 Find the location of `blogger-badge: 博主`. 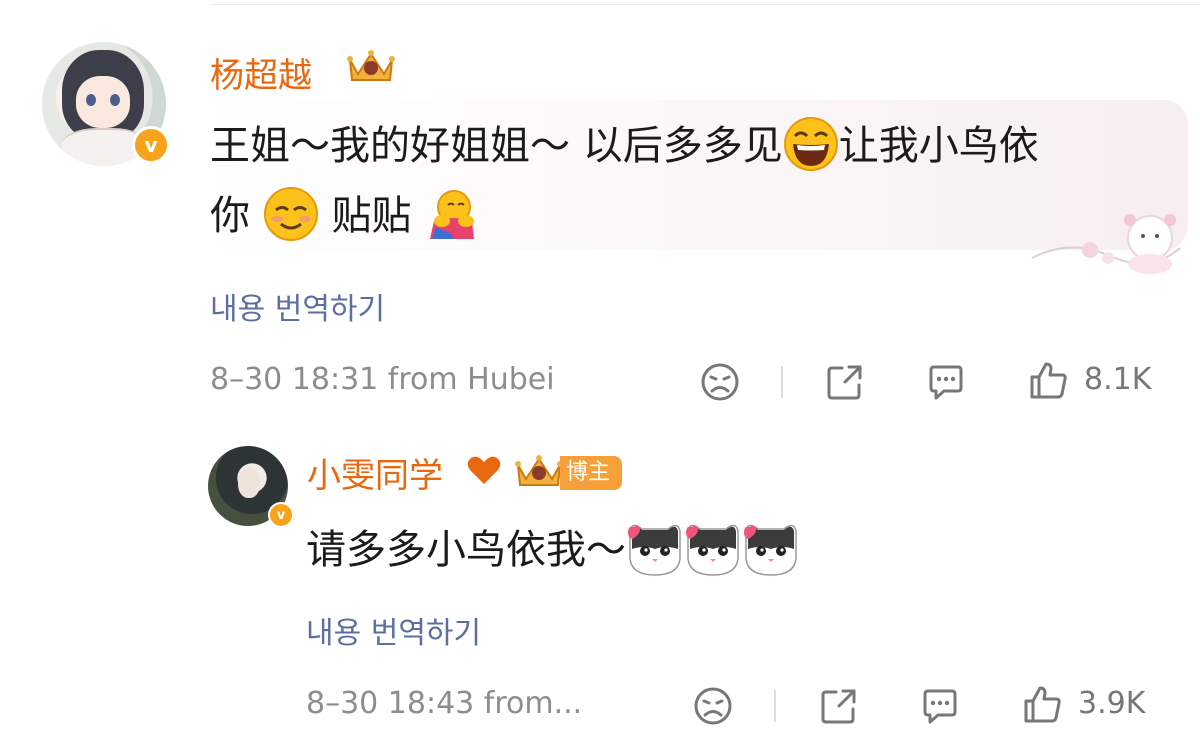

blogger-badge: 博主 is located at coordinates (591, 473).